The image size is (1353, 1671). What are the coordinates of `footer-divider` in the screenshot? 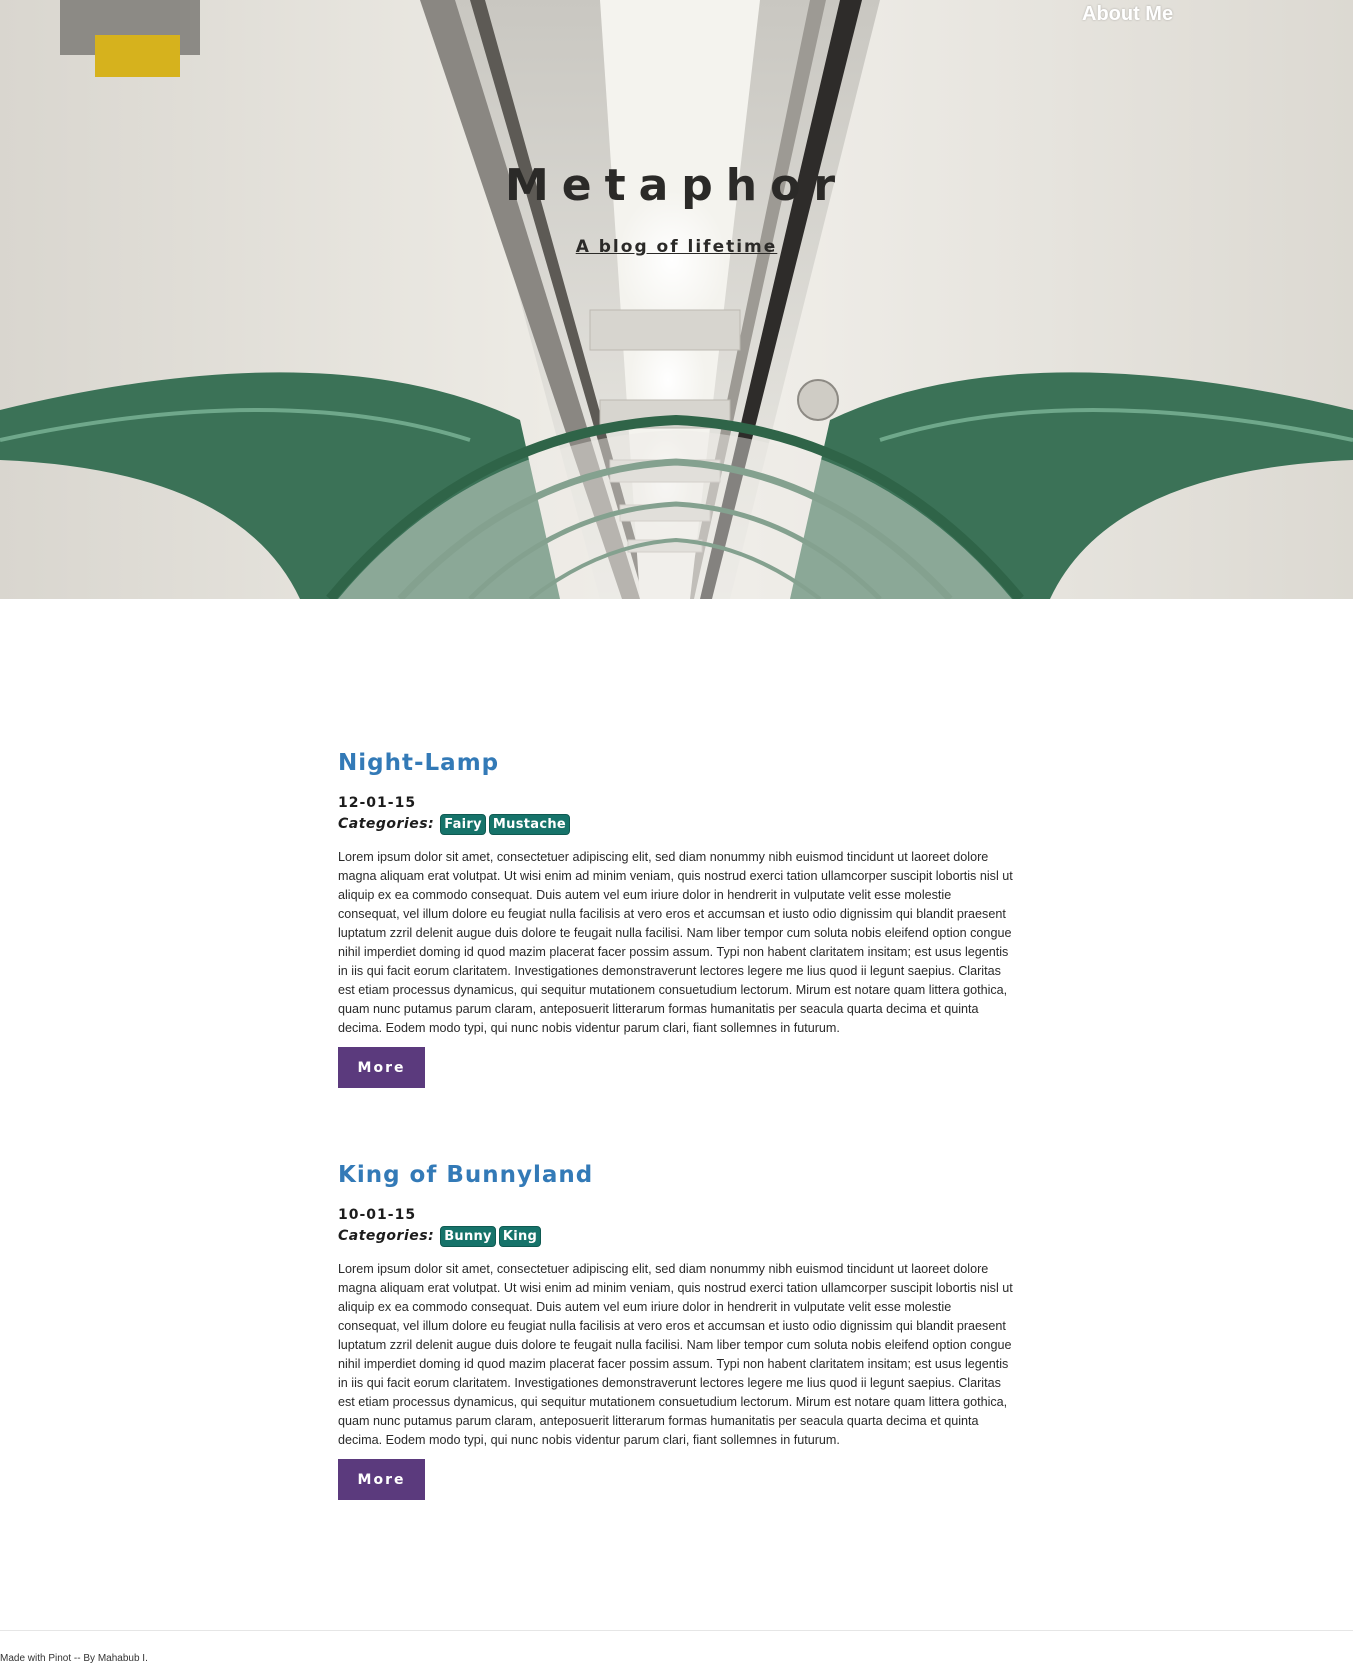 It's located at (676, 1630).